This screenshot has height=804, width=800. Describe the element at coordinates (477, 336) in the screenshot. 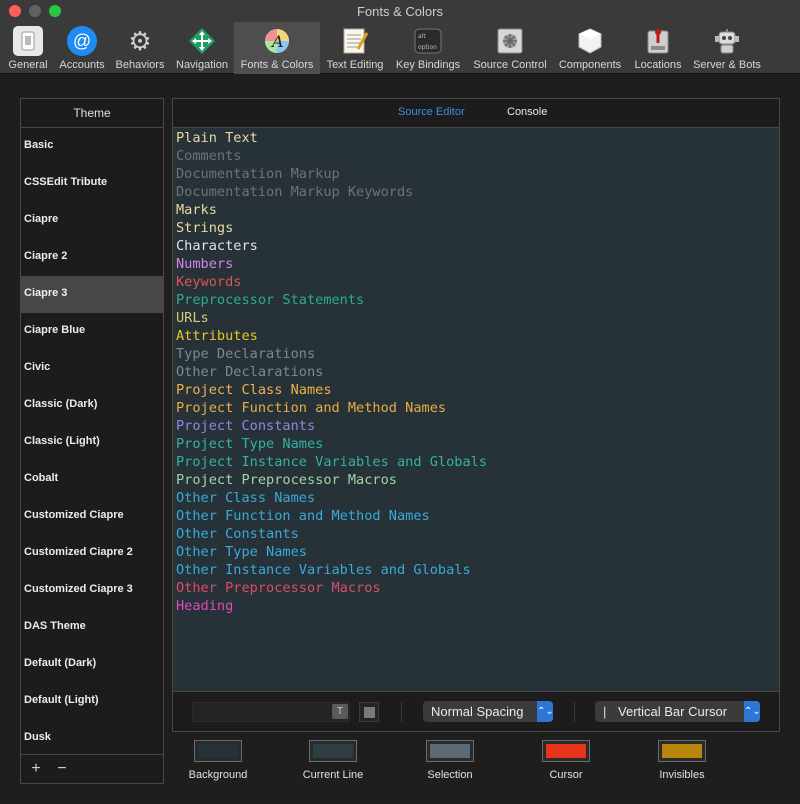

I see `syntax-token-item: Attributes` at that location.